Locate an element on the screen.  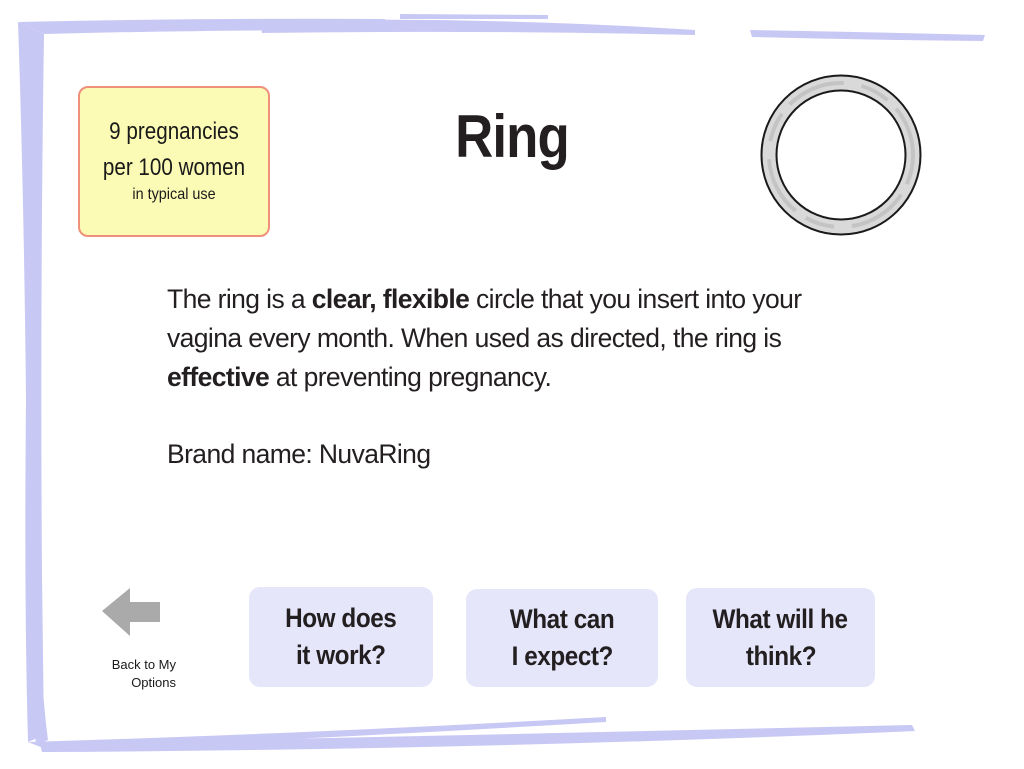
description-emphasis-clear-flexible: clear, flexible is located at coordinates (390, 299).